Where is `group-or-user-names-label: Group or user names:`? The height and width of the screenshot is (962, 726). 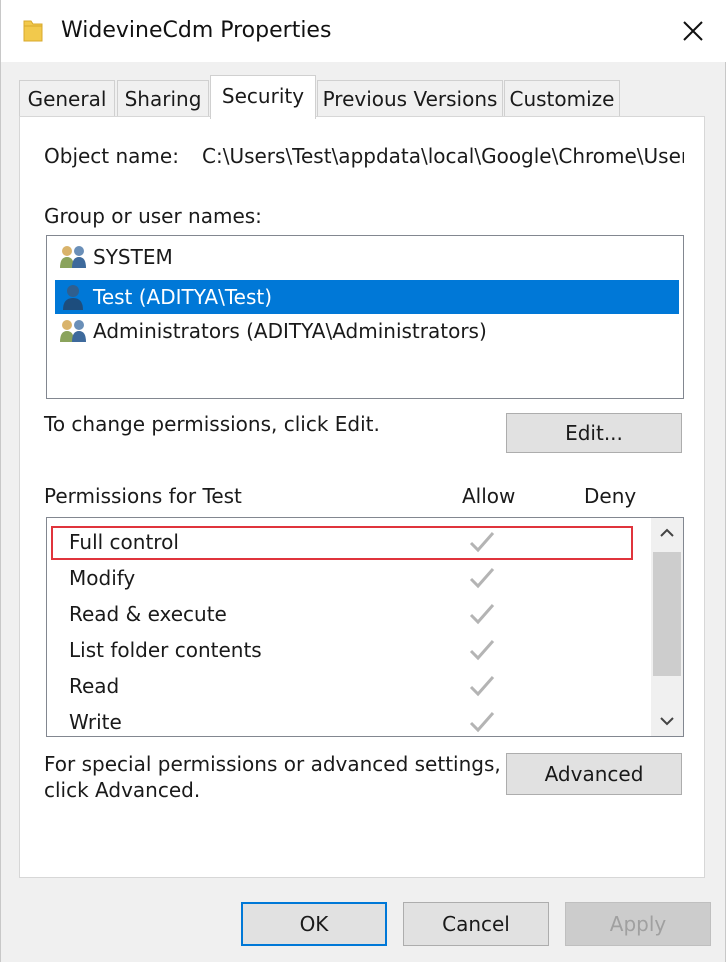 group-or-user-names-label: Group or user names: is located at coordinates (153, 216).